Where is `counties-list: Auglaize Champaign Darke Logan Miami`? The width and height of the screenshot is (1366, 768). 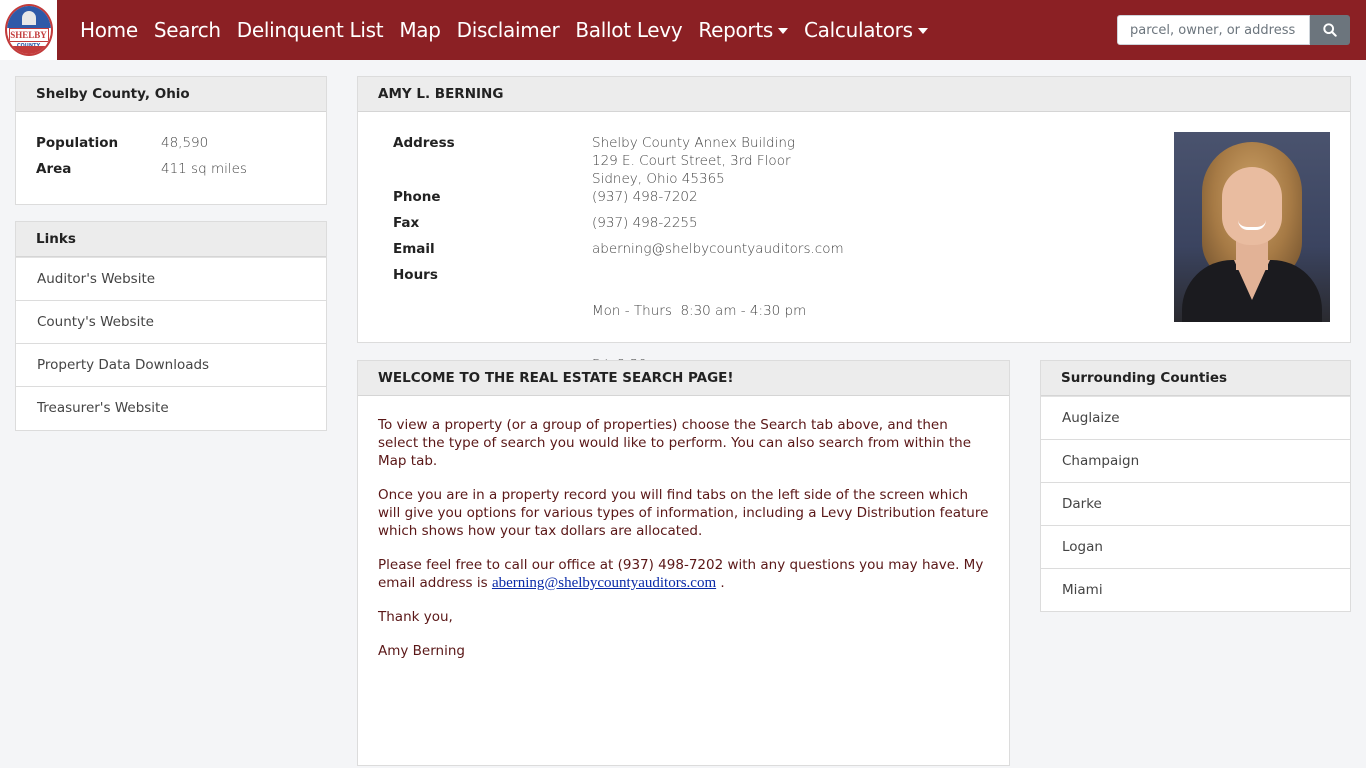 counties-list: Auglaize Champaign Darke Logan Miami is located at coordinates (1195, 503).